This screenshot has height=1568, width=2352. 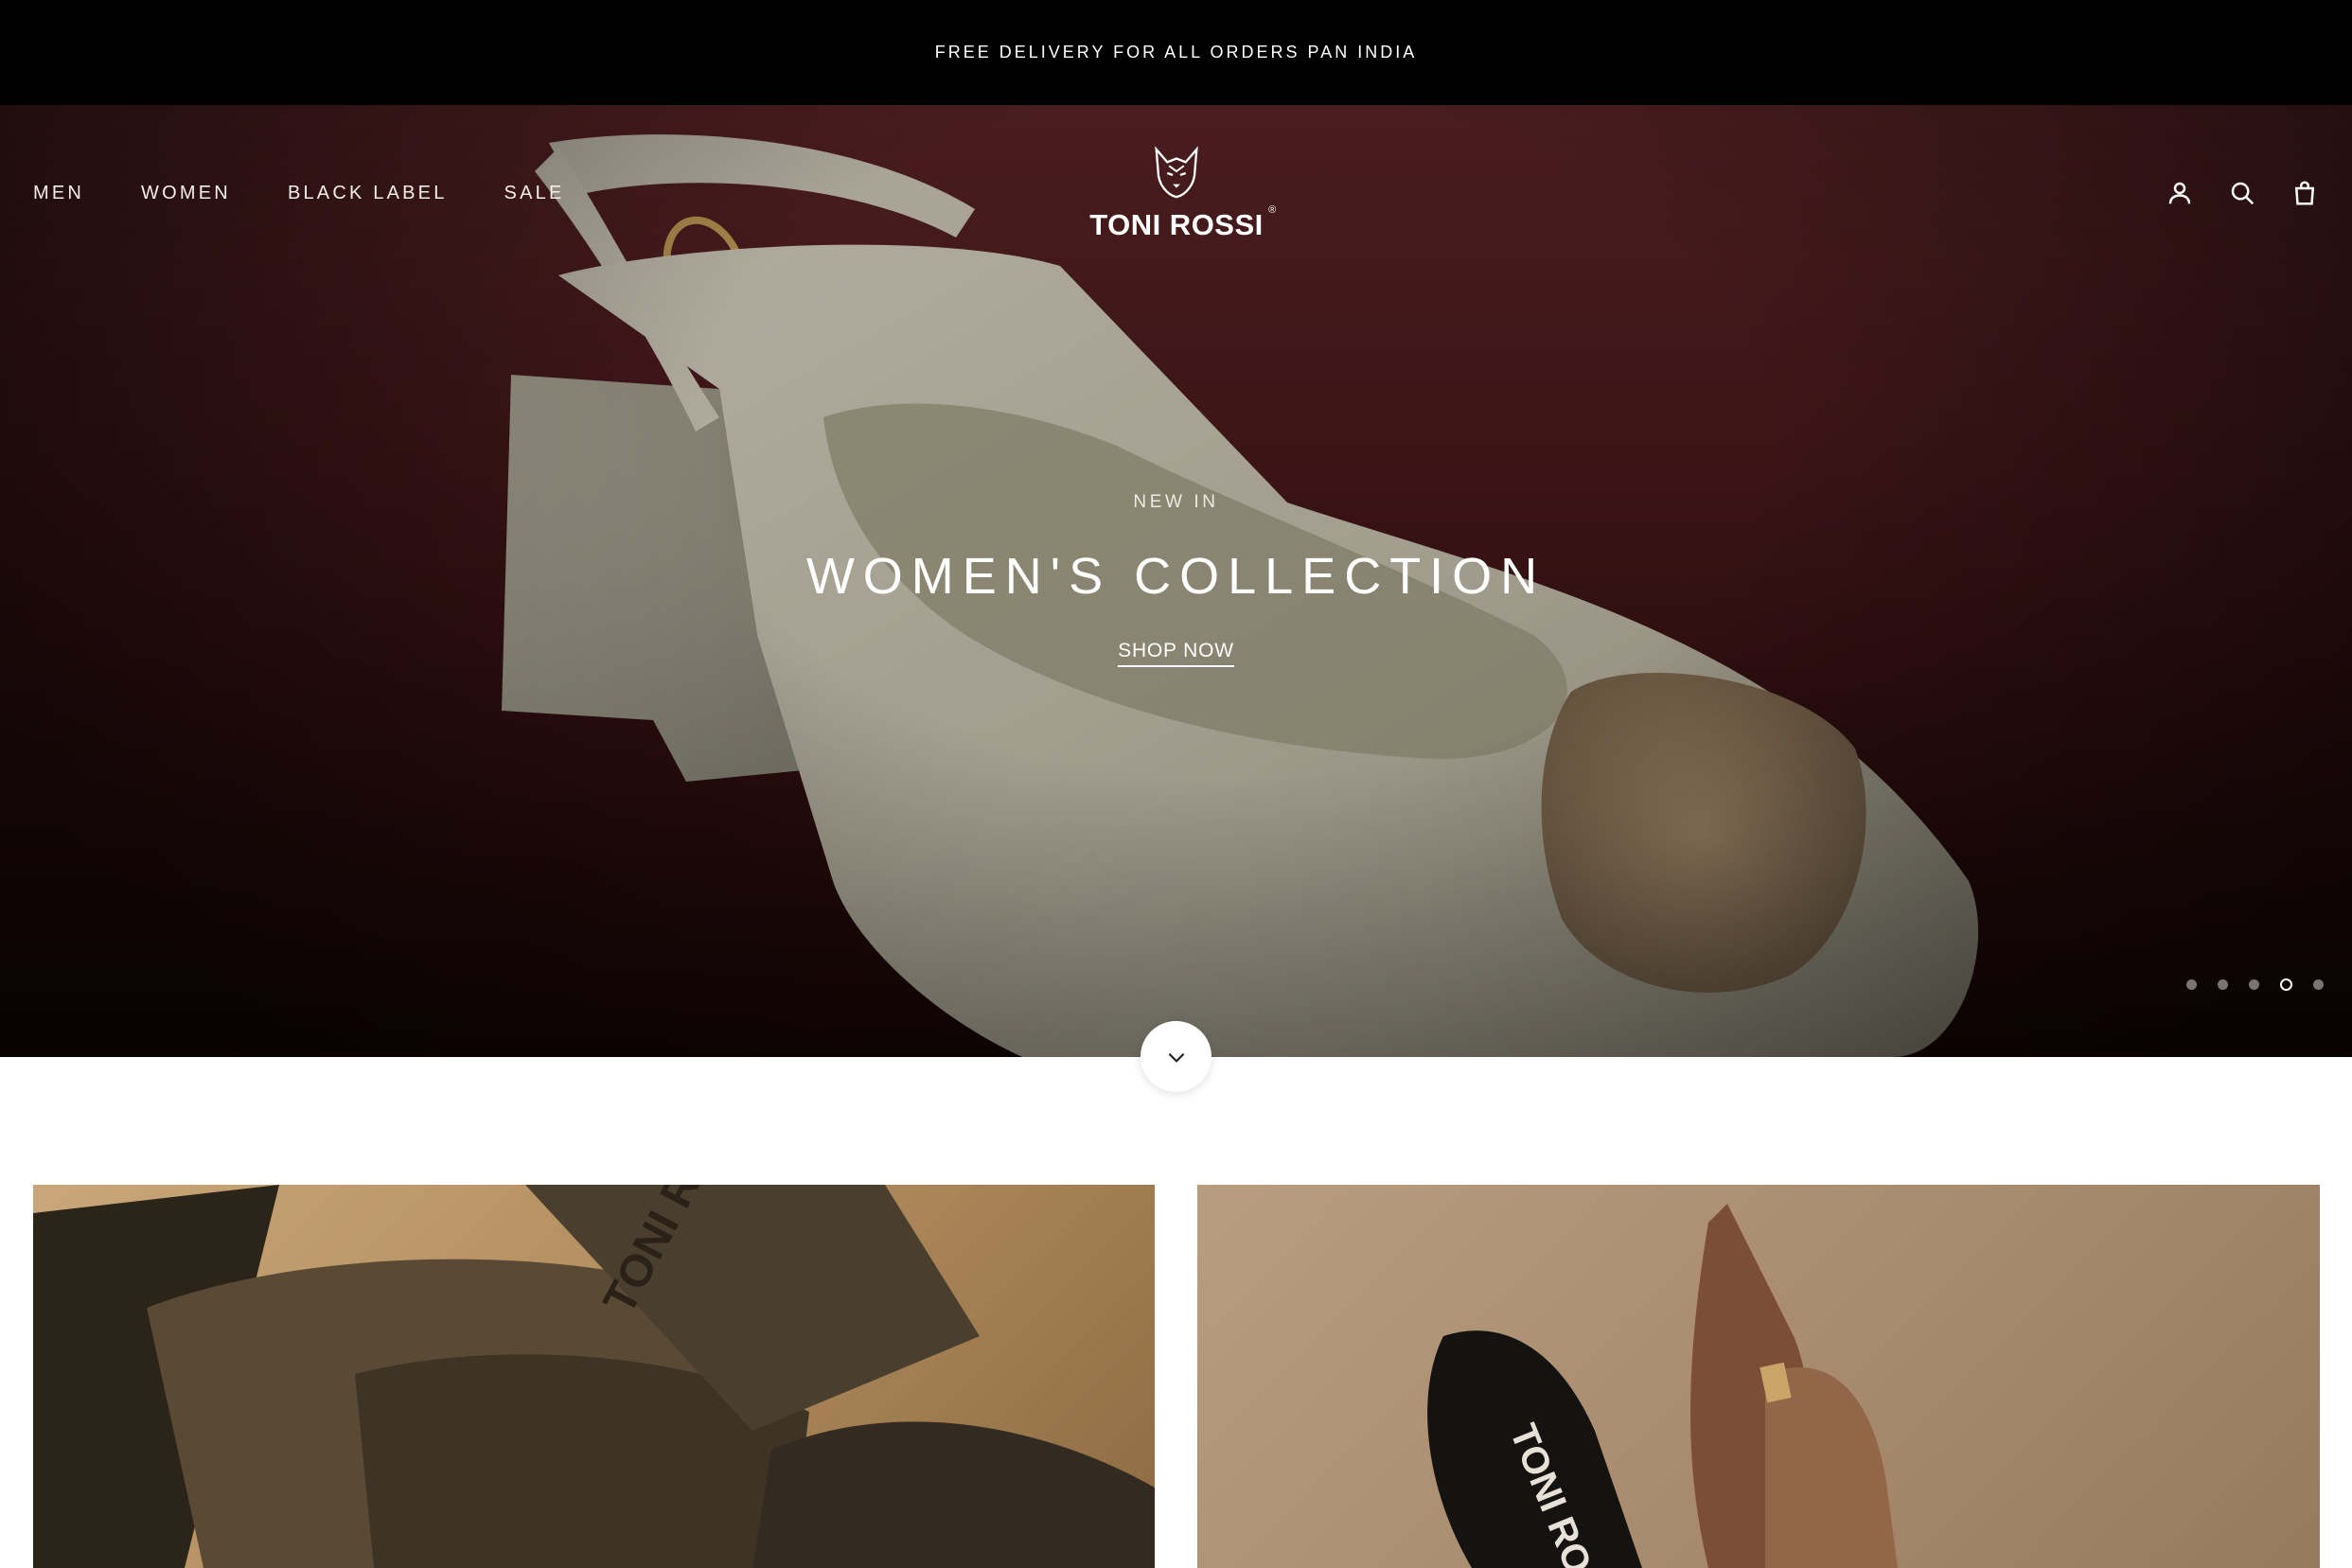 I want to click on brand-logo: TONI ROSSI ®, so click(x=1181, y=196).